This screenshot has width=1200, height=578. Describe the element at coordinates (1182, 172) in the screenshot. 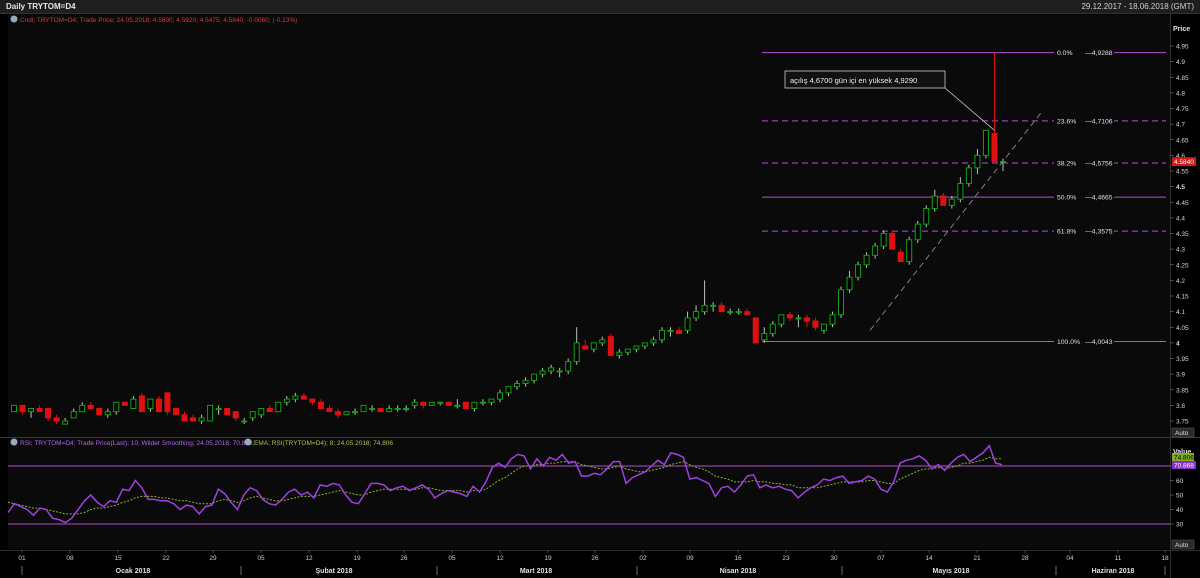

I see `price-tick-label: 4.55` at that location.